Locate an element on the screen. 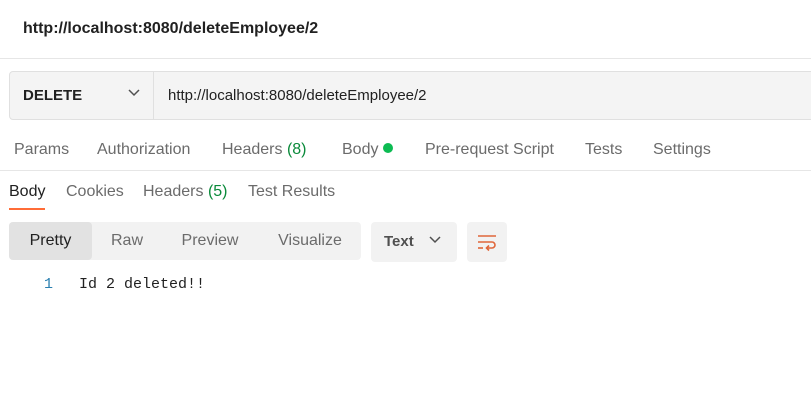 The height and width of the screenshot is (408, 811). tab-test-results: Test Results is located at coordinates (291, 192).